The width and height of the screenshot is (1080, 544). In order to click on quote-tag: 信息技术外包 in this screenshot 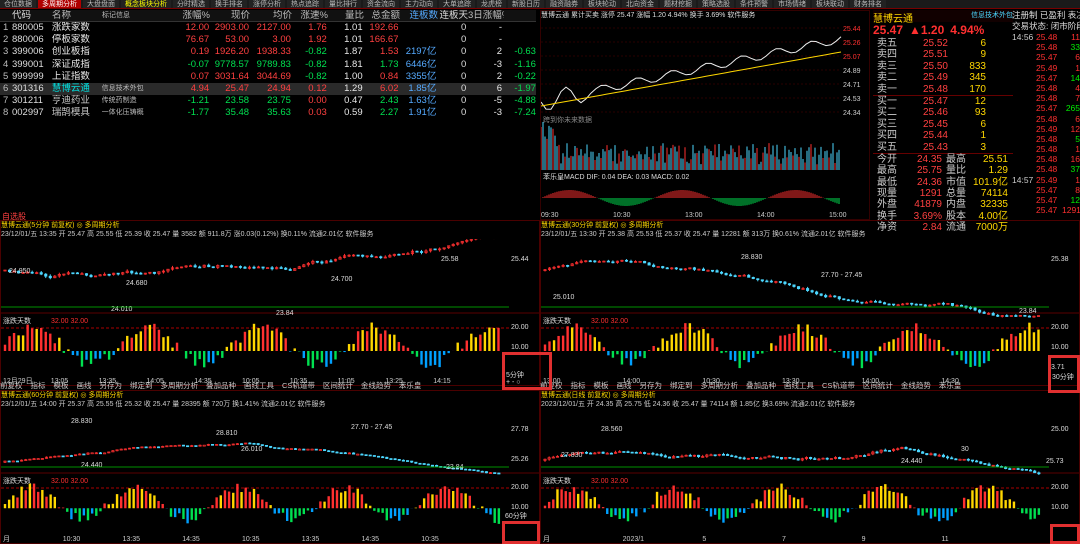, I will do `click(992, 16)`.